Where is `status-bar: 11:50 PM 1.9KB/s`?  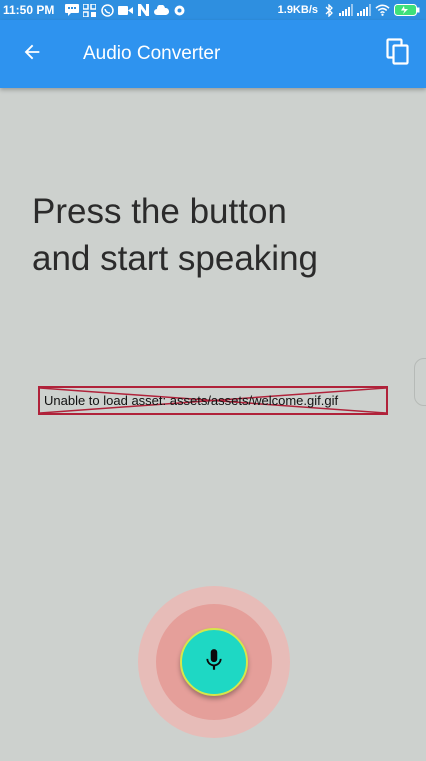
status-bar: 11:50 PM 1.9KB/s is located at coordinates (213, 10).